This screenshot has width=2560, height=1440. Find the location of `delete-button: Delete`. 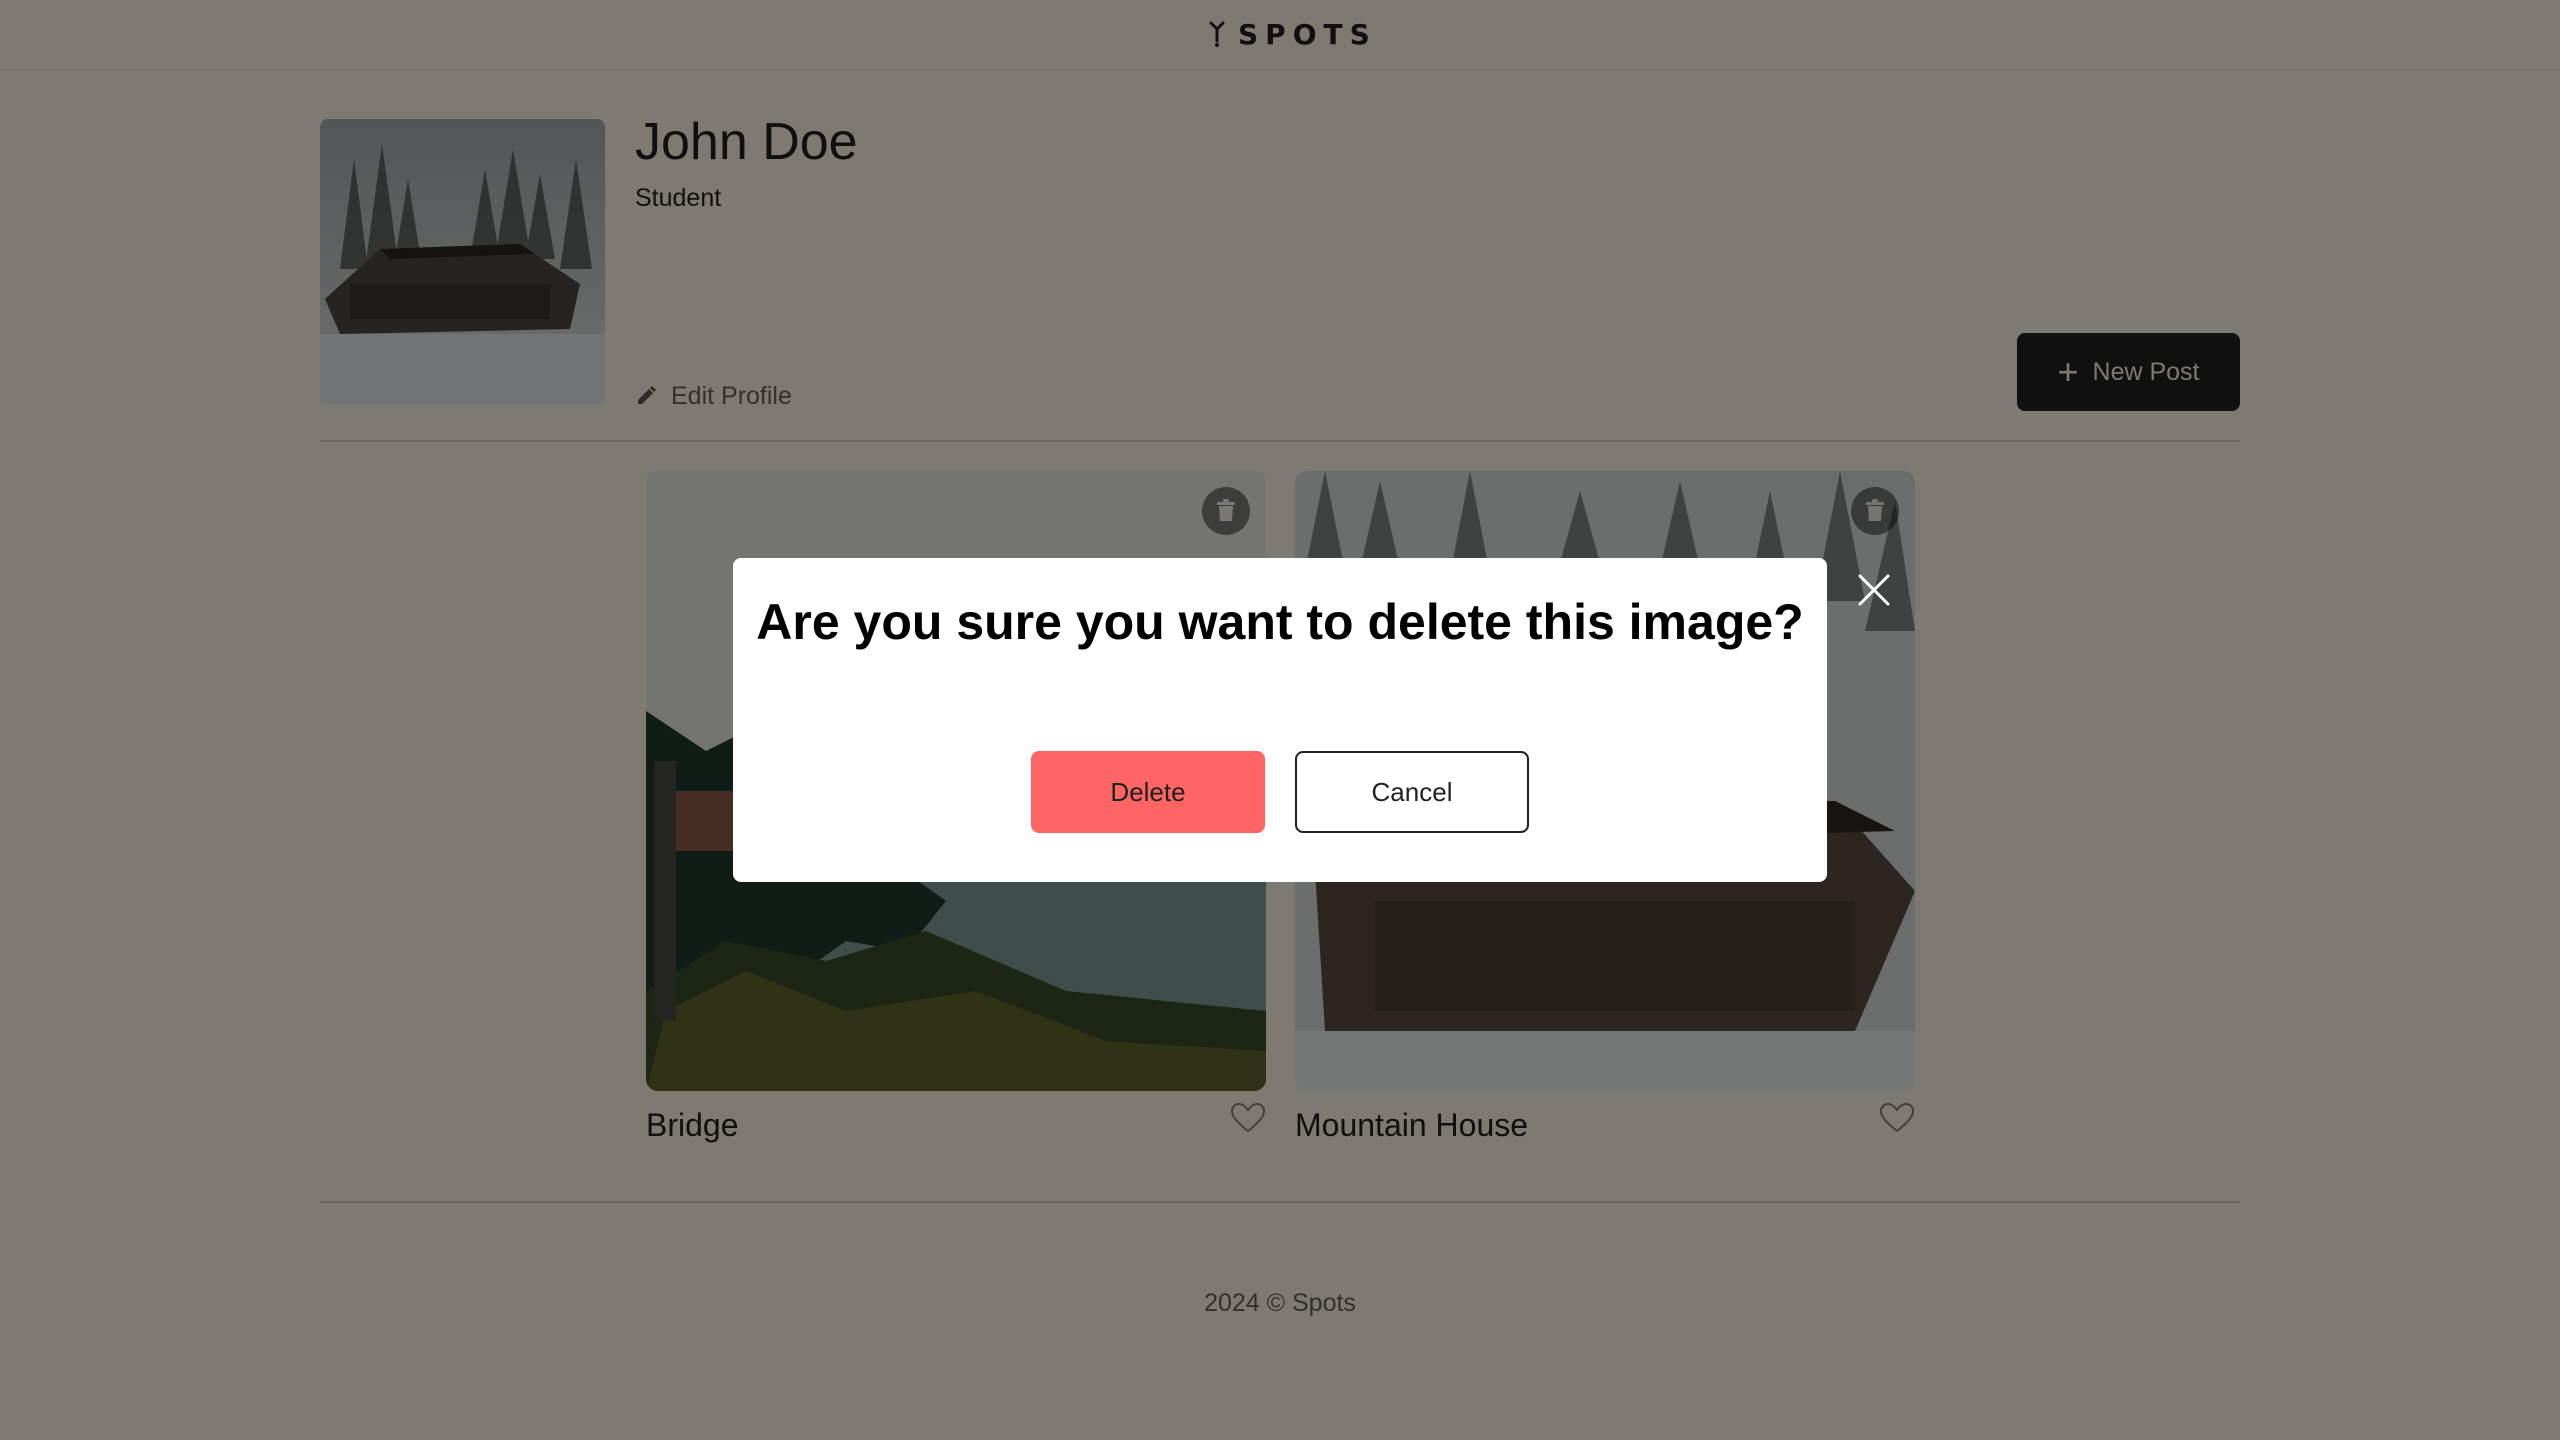

delete-button: Delete is located at coordinates (1148, 792).